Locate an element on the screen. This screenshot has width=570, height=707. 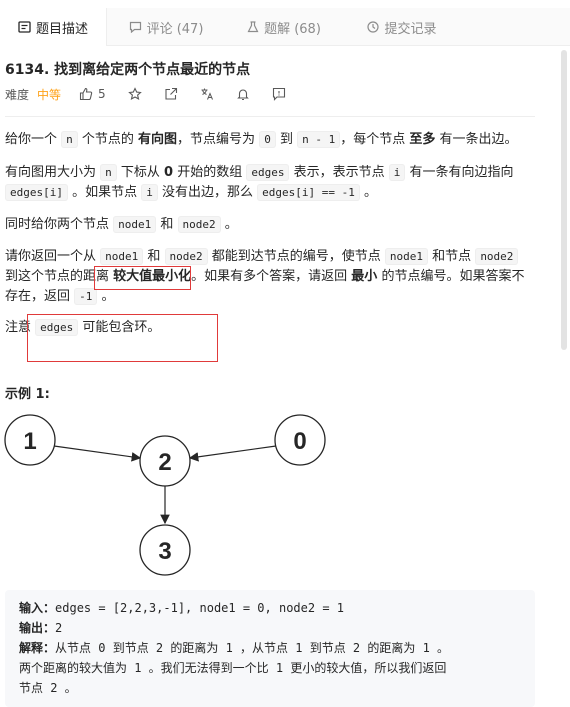
like-button: 5 is located at coordinates (92, 94).